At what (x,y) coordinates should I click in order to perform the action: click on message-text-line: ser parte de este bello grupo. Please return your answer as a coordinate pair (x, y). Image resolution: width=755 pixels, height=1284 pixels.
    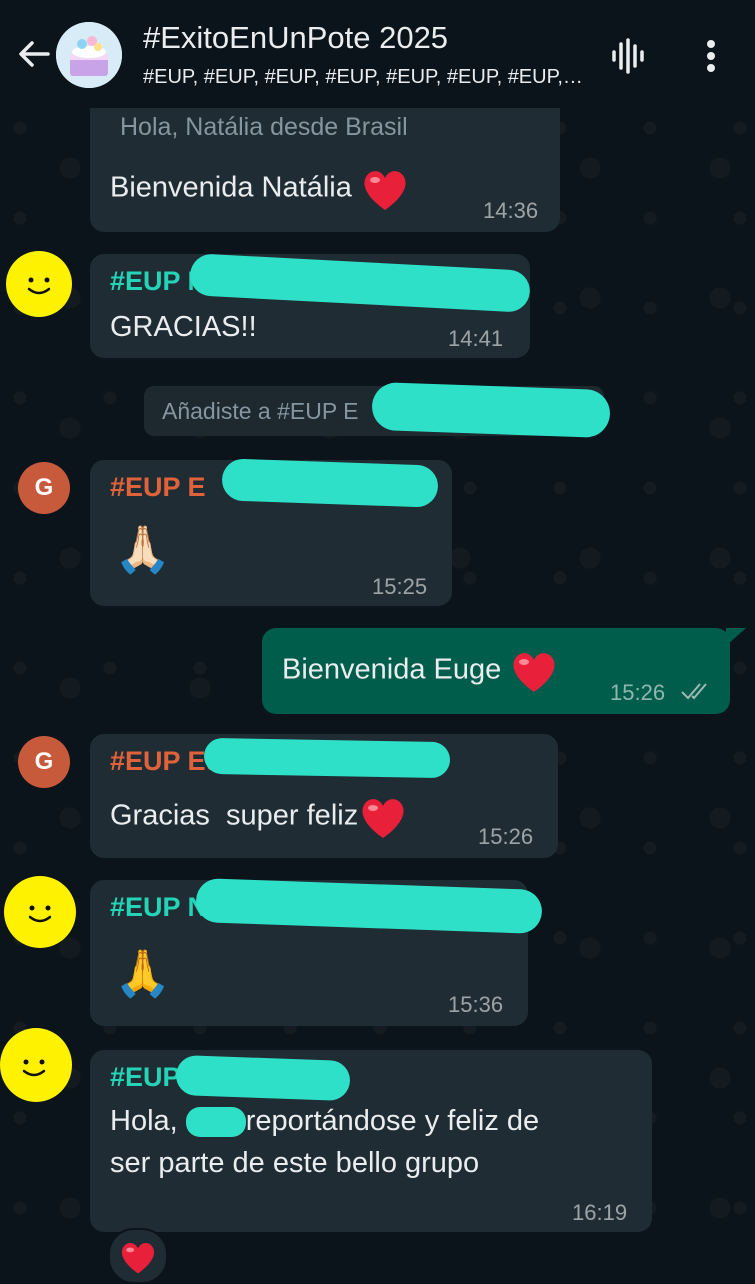
    Looking at the image, I should click on (295, 1163).